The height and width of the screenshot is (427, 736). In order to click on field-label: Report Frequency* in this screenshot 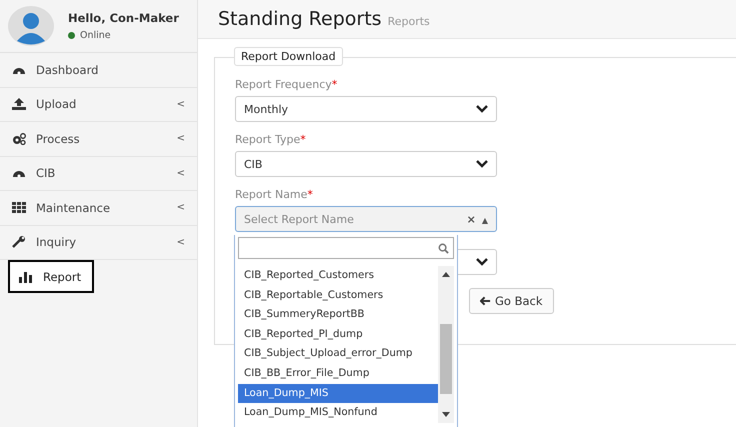, I will do `click(286, 84)`.